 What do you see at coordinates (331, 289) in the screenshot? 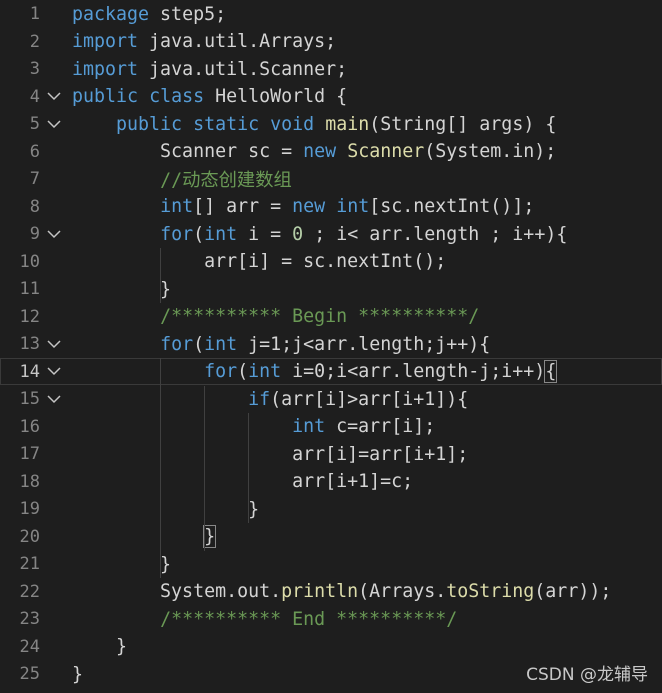
I see `code-line: 11 }` at bounding box center [331, 289].